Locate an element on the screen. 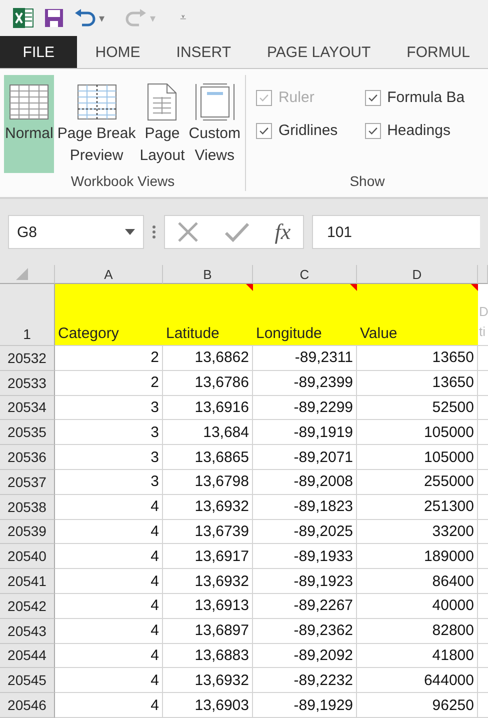 The height and width of the screenshot is (718, 488). ribbon-tab: HOME is located at coordinates (117, 52).